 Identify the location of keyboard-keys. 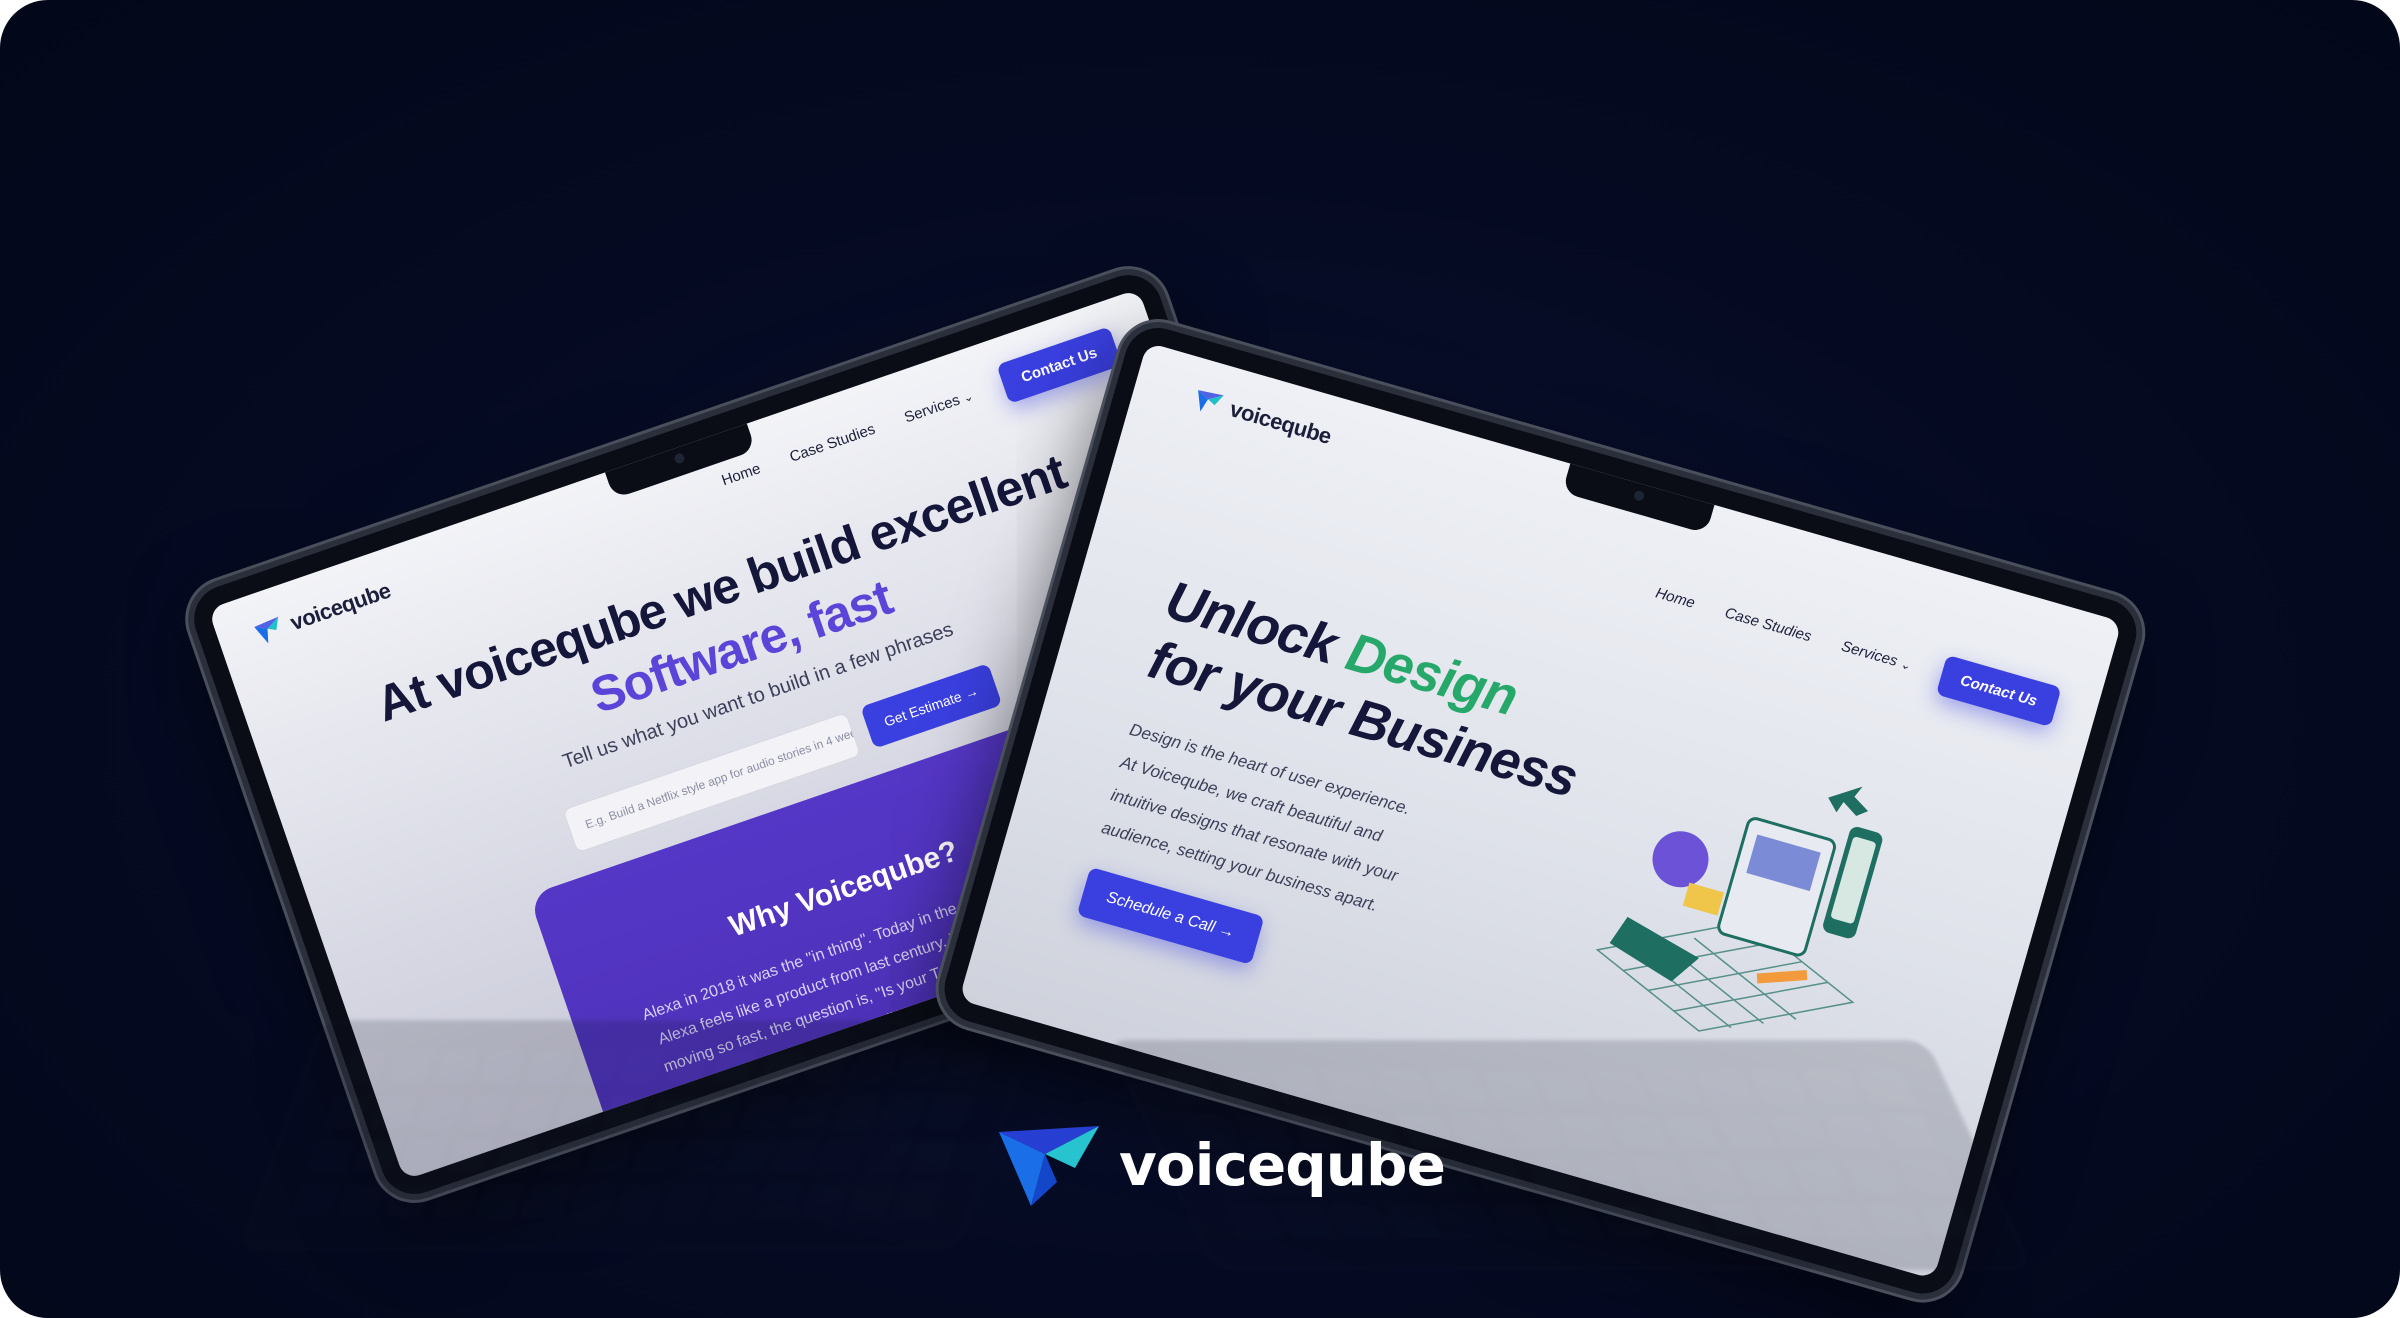
(640, 1135).